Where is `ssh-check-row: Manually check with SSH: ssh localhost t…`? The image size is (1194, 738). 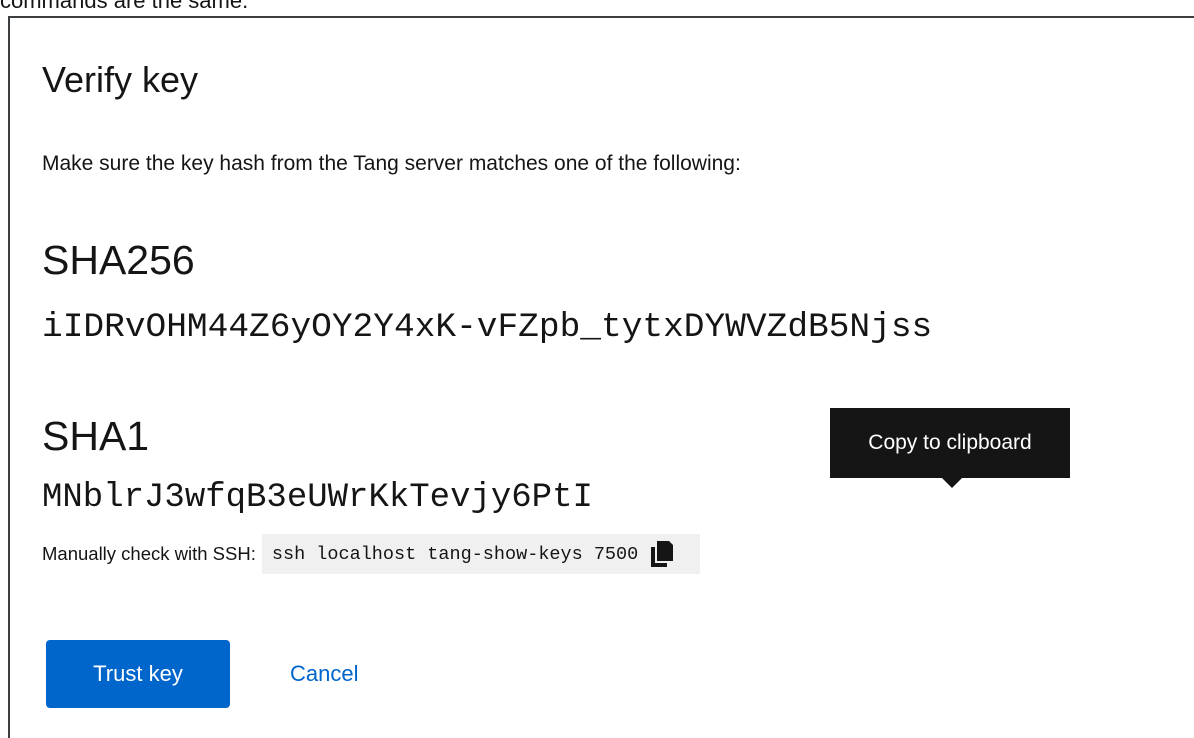
ssh-check-row: Manually check with SSH: ssh localhost t… is located at coordinates (371, 554).